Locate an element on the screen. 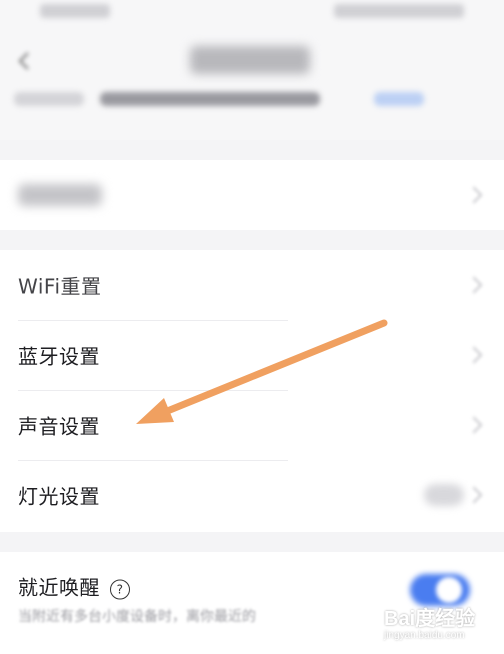  section-blurred is located at coordinates (252, 195).